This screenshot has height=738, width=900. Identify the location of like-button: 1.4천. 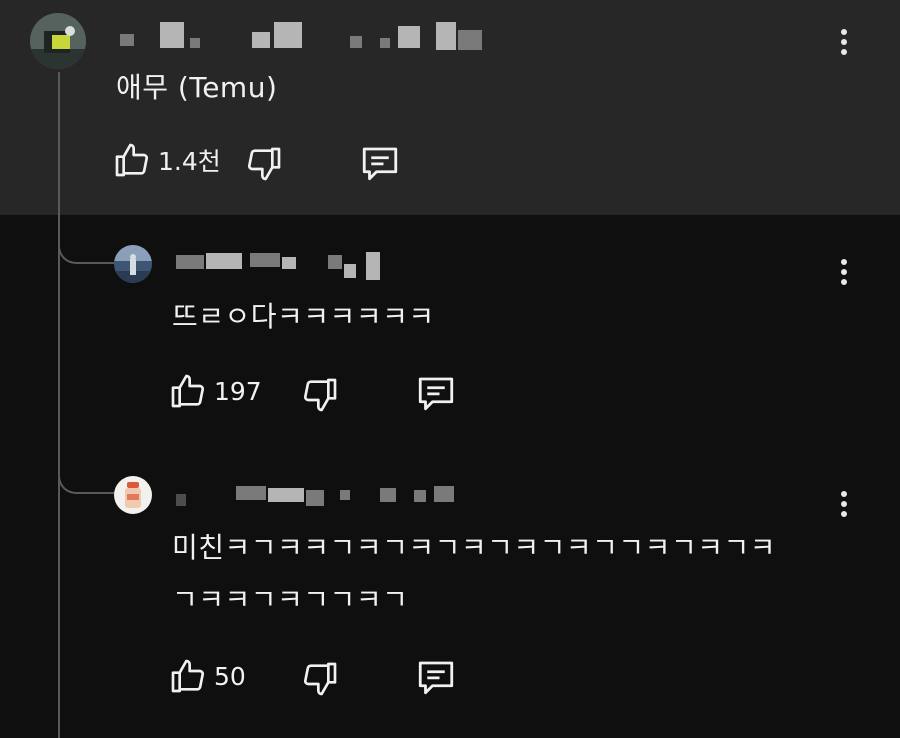
(166, 160).